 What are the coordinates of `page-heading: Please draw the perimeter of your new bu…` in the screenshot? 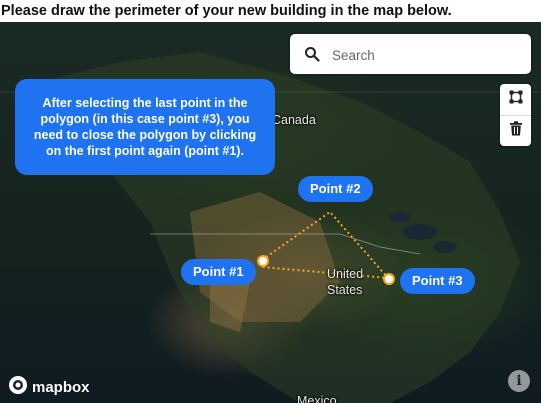 It's located at (226, 11).